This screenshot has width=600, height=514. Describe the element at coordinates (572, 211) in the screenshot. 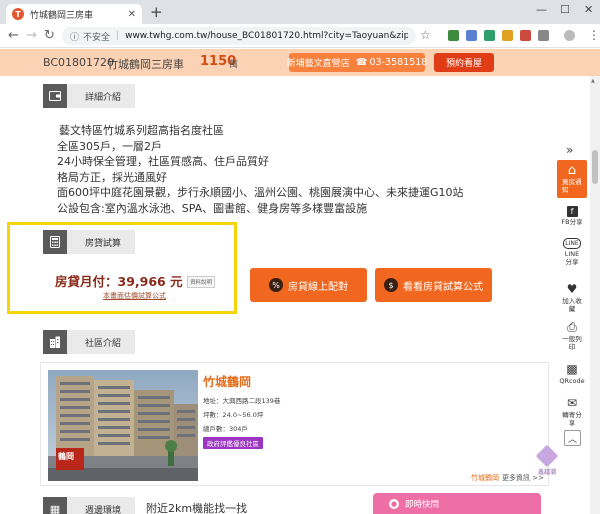

I see `facebook-icon: f` at that location.